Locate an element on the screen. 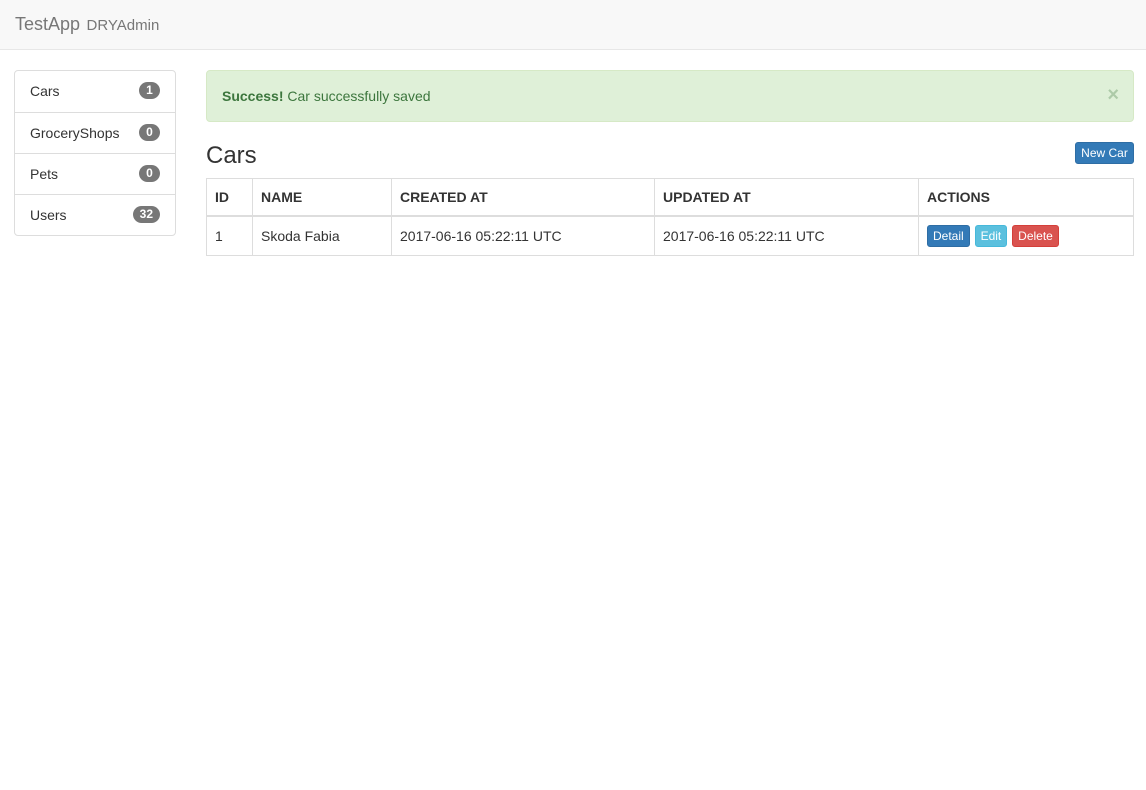  column-header-created-at: CREATED AT is located at coordinates (523, 197).